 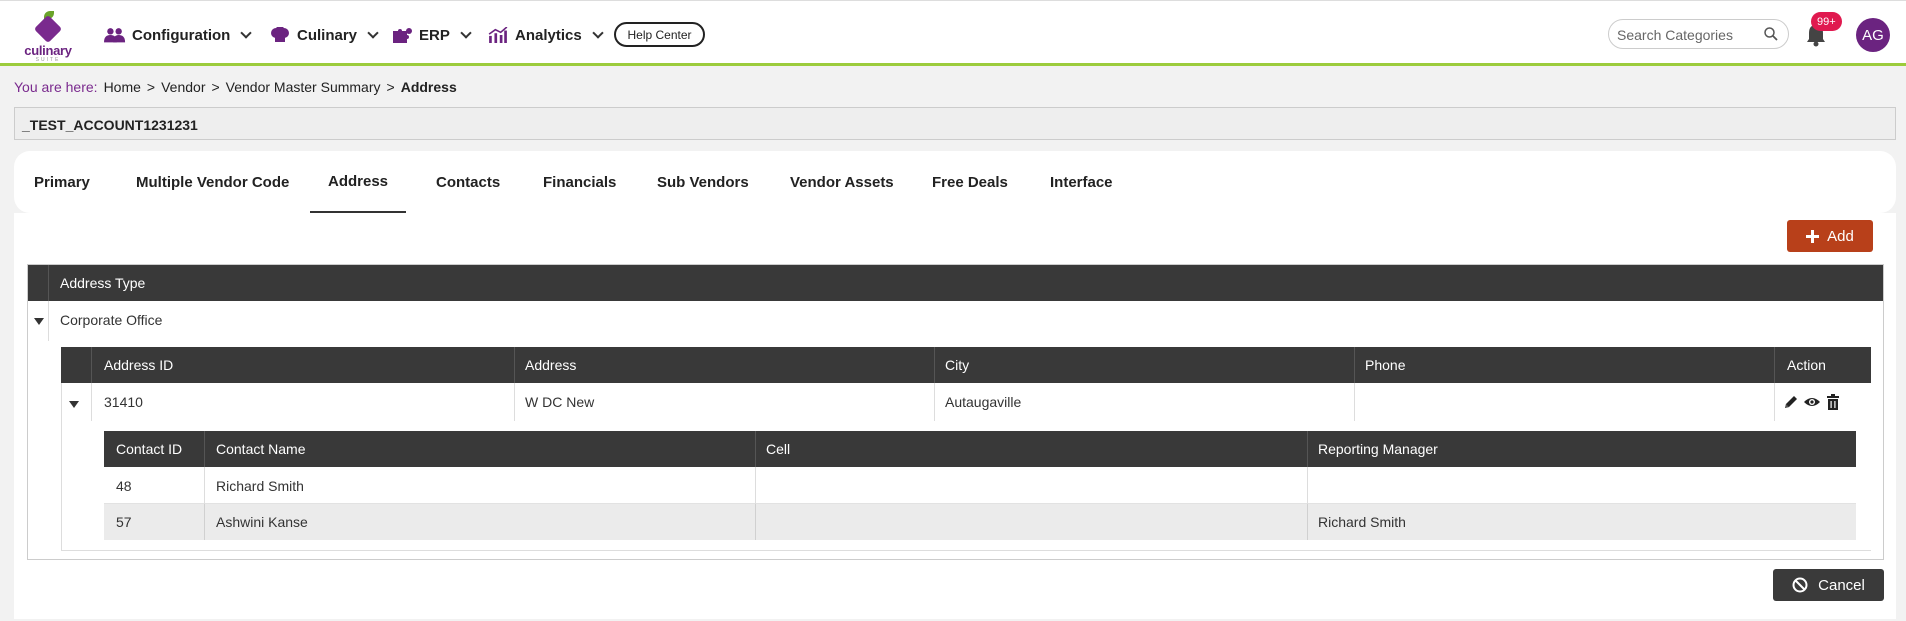 I want to click on table-row: 48 Richard Smith, so click(x=980, y=485).